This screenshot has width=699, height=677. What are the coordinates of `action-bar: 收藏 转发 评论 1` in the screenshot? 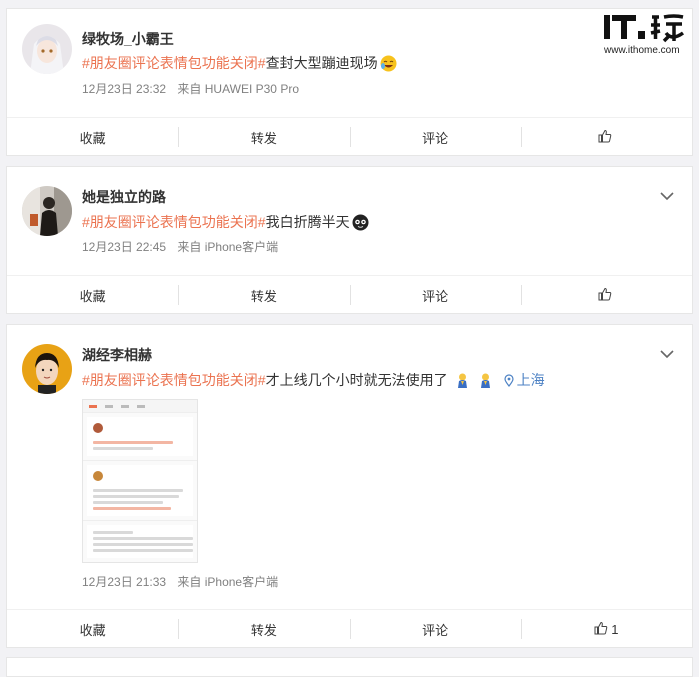 It's located at (349, 628).